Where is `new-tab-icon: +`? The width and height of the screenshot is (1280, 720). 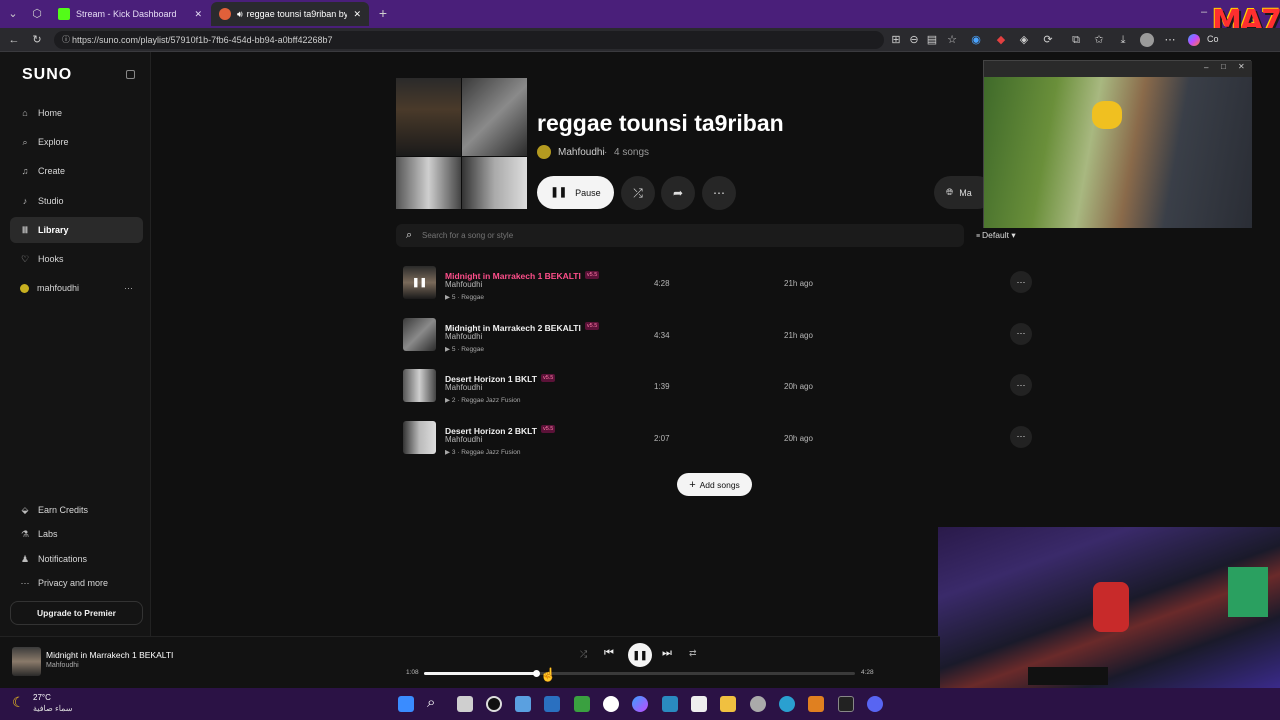
new-tab-icon: + is located at coordinates (383, 13).